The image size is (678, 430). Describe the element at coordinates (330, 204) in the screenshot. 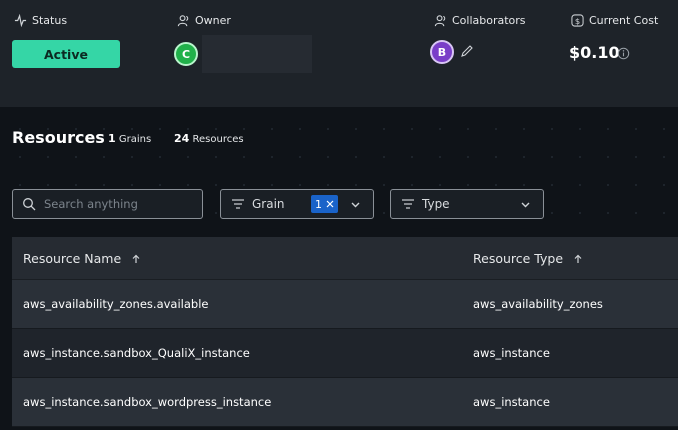

I see `close-icon` at that location.